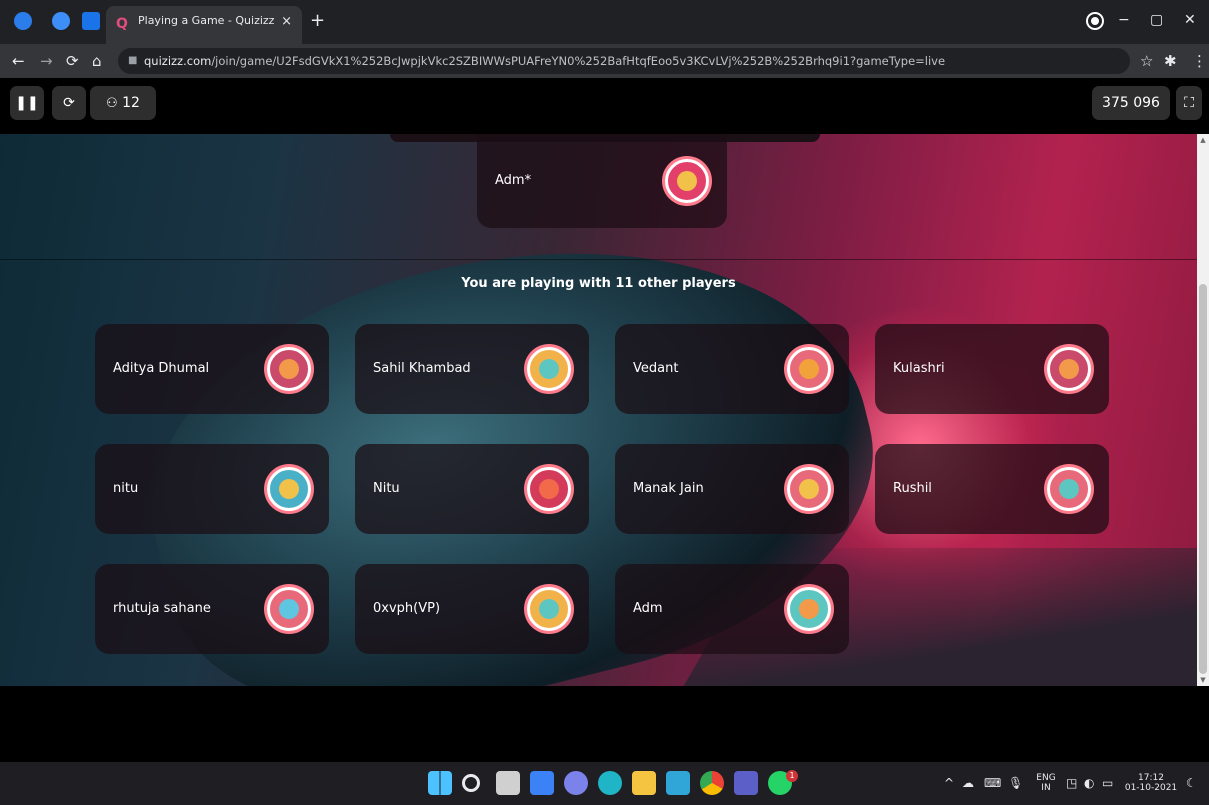 The image size is (1209, 805). I want to click on chrome-icon, so click(712, 783).